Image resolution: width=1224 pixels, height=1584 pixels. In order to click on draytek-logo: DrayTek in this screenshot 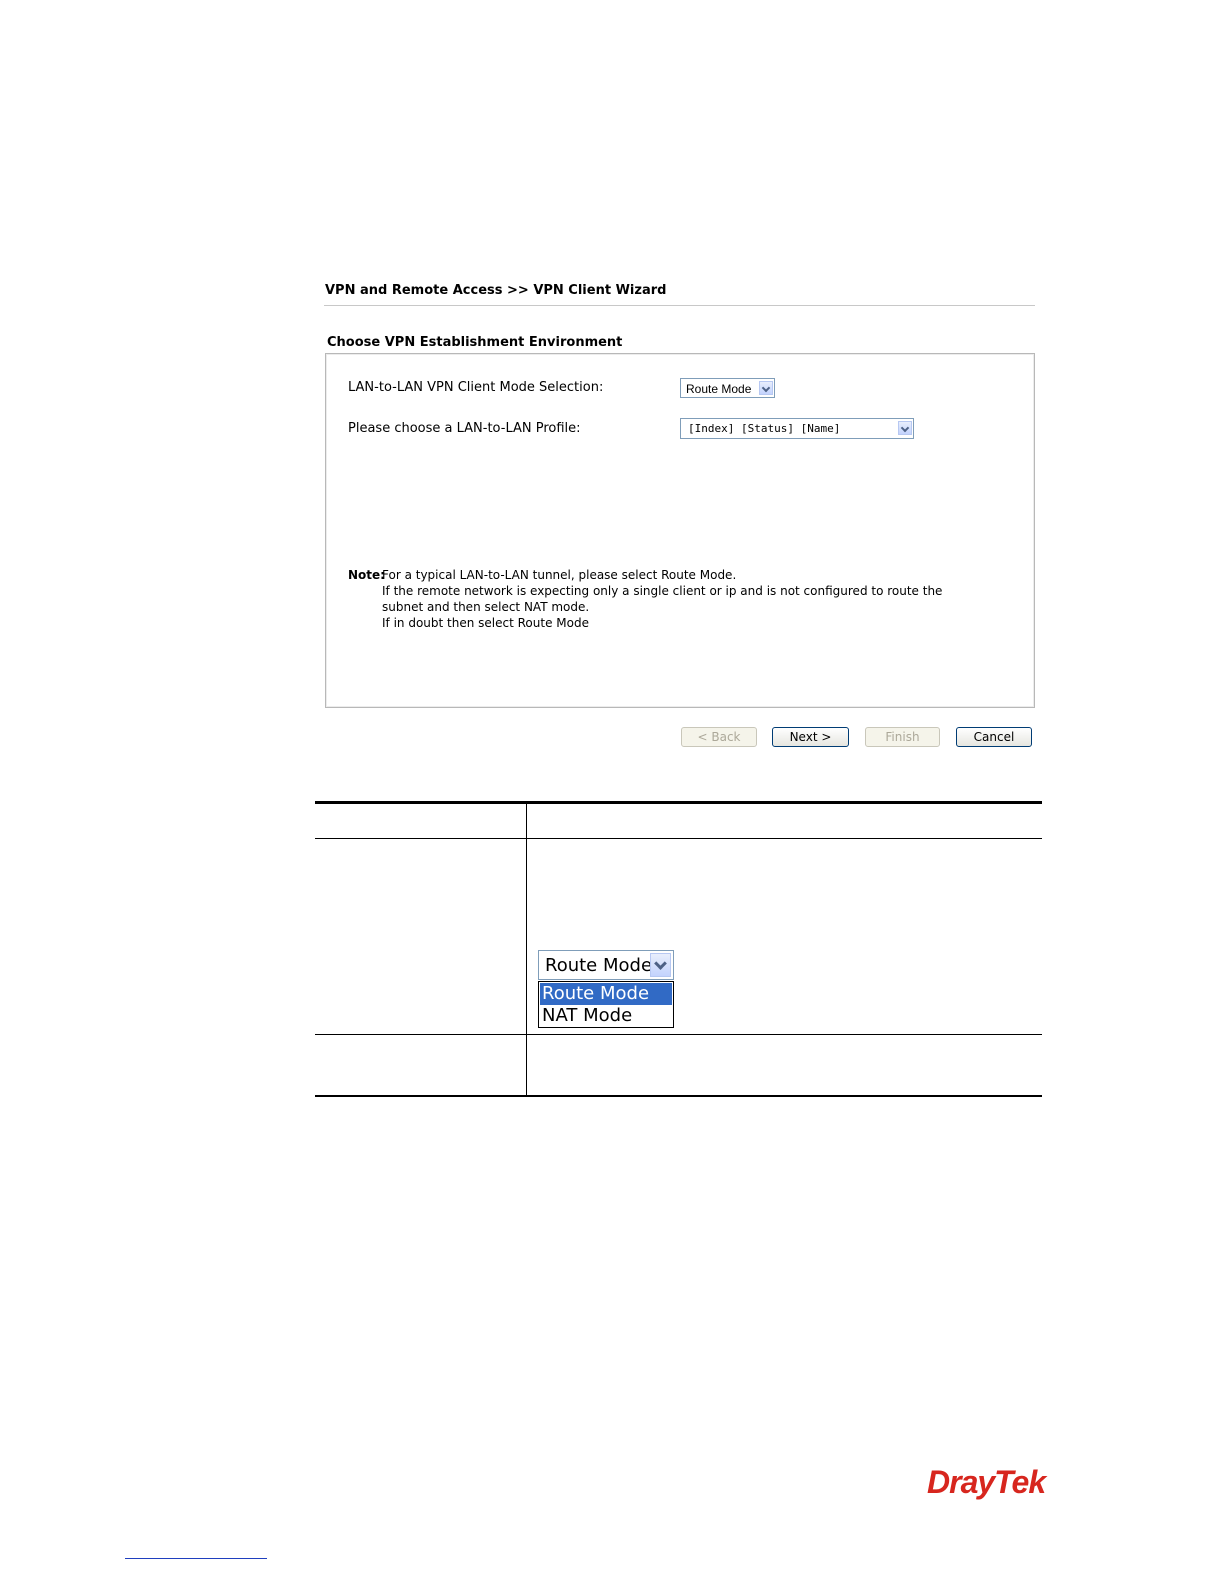, I will do `click(986, 1482)`.